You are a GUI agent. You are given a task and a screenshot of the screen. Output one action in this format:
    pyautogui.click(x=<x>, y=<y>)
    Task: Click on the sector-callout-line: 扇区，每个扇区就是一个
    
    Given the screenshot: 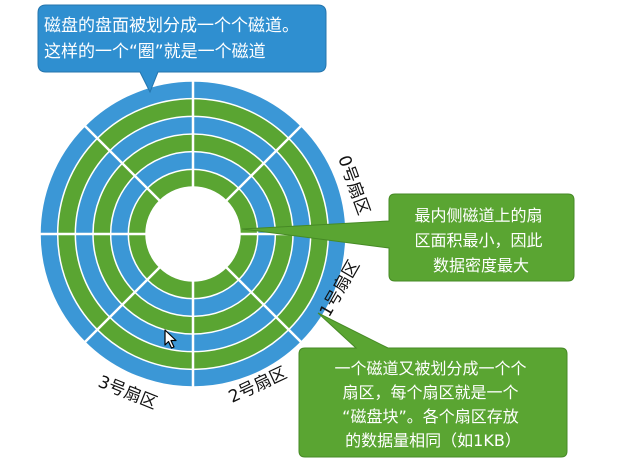 What is the action you would take?
    pyautogui.click(x=430, y=392)
    